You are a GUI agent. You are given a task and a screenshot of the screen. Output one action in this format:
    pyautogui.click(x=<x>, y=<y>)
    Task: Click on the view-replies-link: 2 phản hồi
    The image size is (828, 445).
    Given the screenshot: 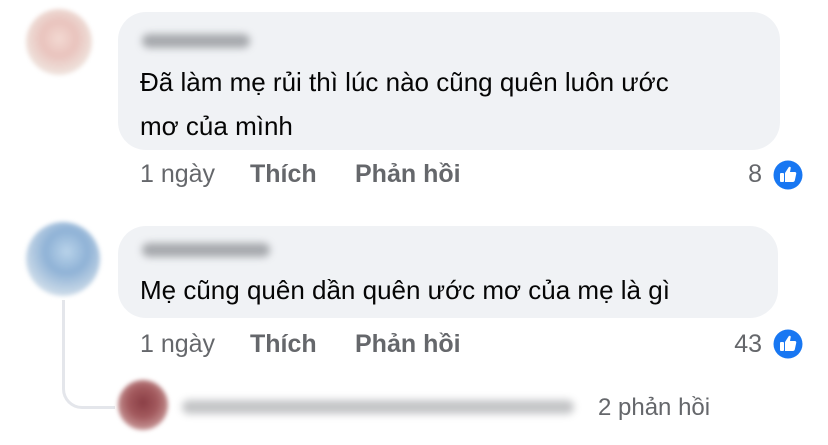 What is the action you would take?
    pyautogui.click(x=654, y=408)
    